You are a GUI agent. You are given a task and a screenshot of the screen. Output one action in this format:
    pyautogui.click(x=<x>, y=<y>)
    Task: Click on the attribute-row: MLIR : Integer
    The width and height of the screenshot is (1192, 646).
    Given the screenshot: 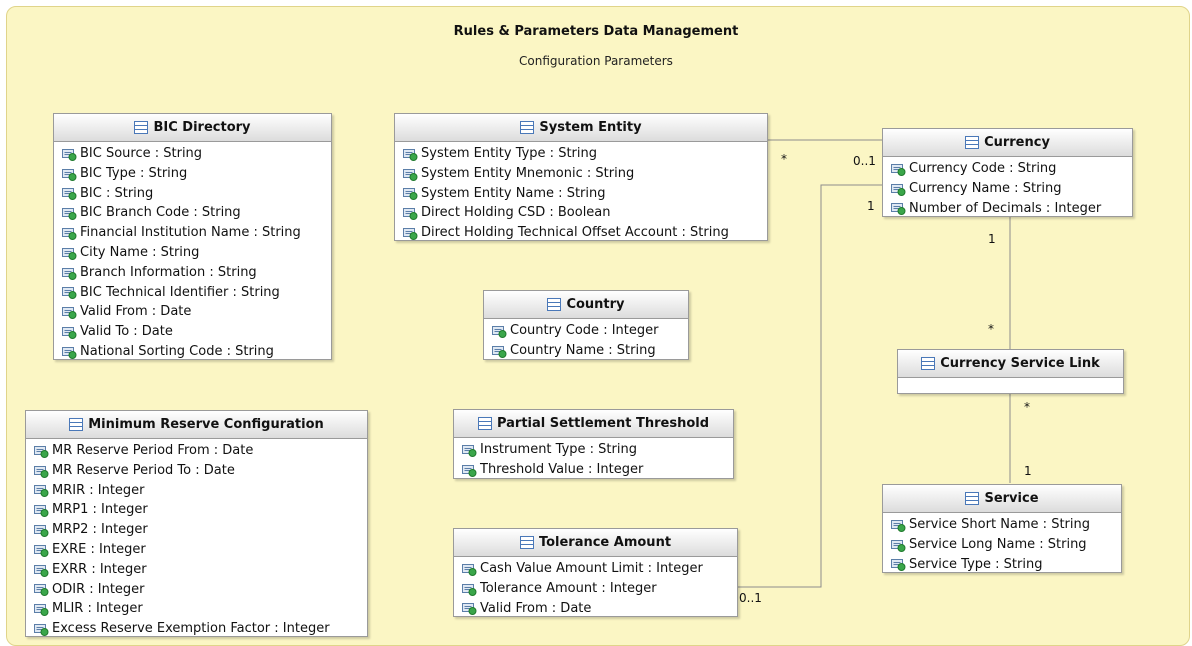 What is the action you would take?
    pyautogui.click(x=196, y=609)
    